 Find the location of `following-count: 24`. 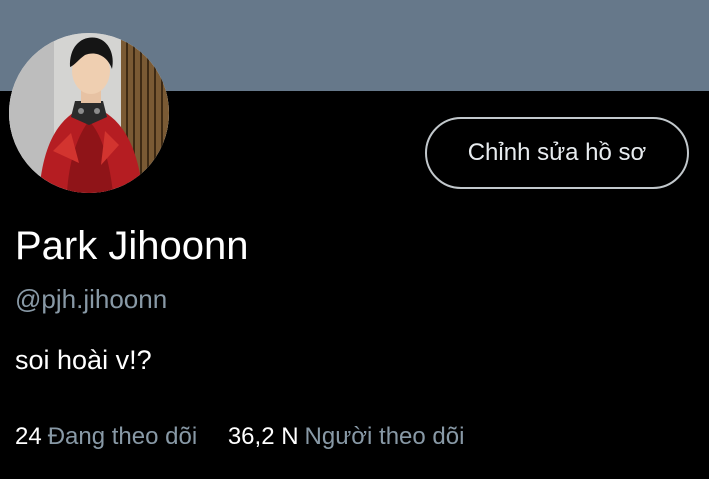

following-count: 24 is located at coordinates (28, 436).